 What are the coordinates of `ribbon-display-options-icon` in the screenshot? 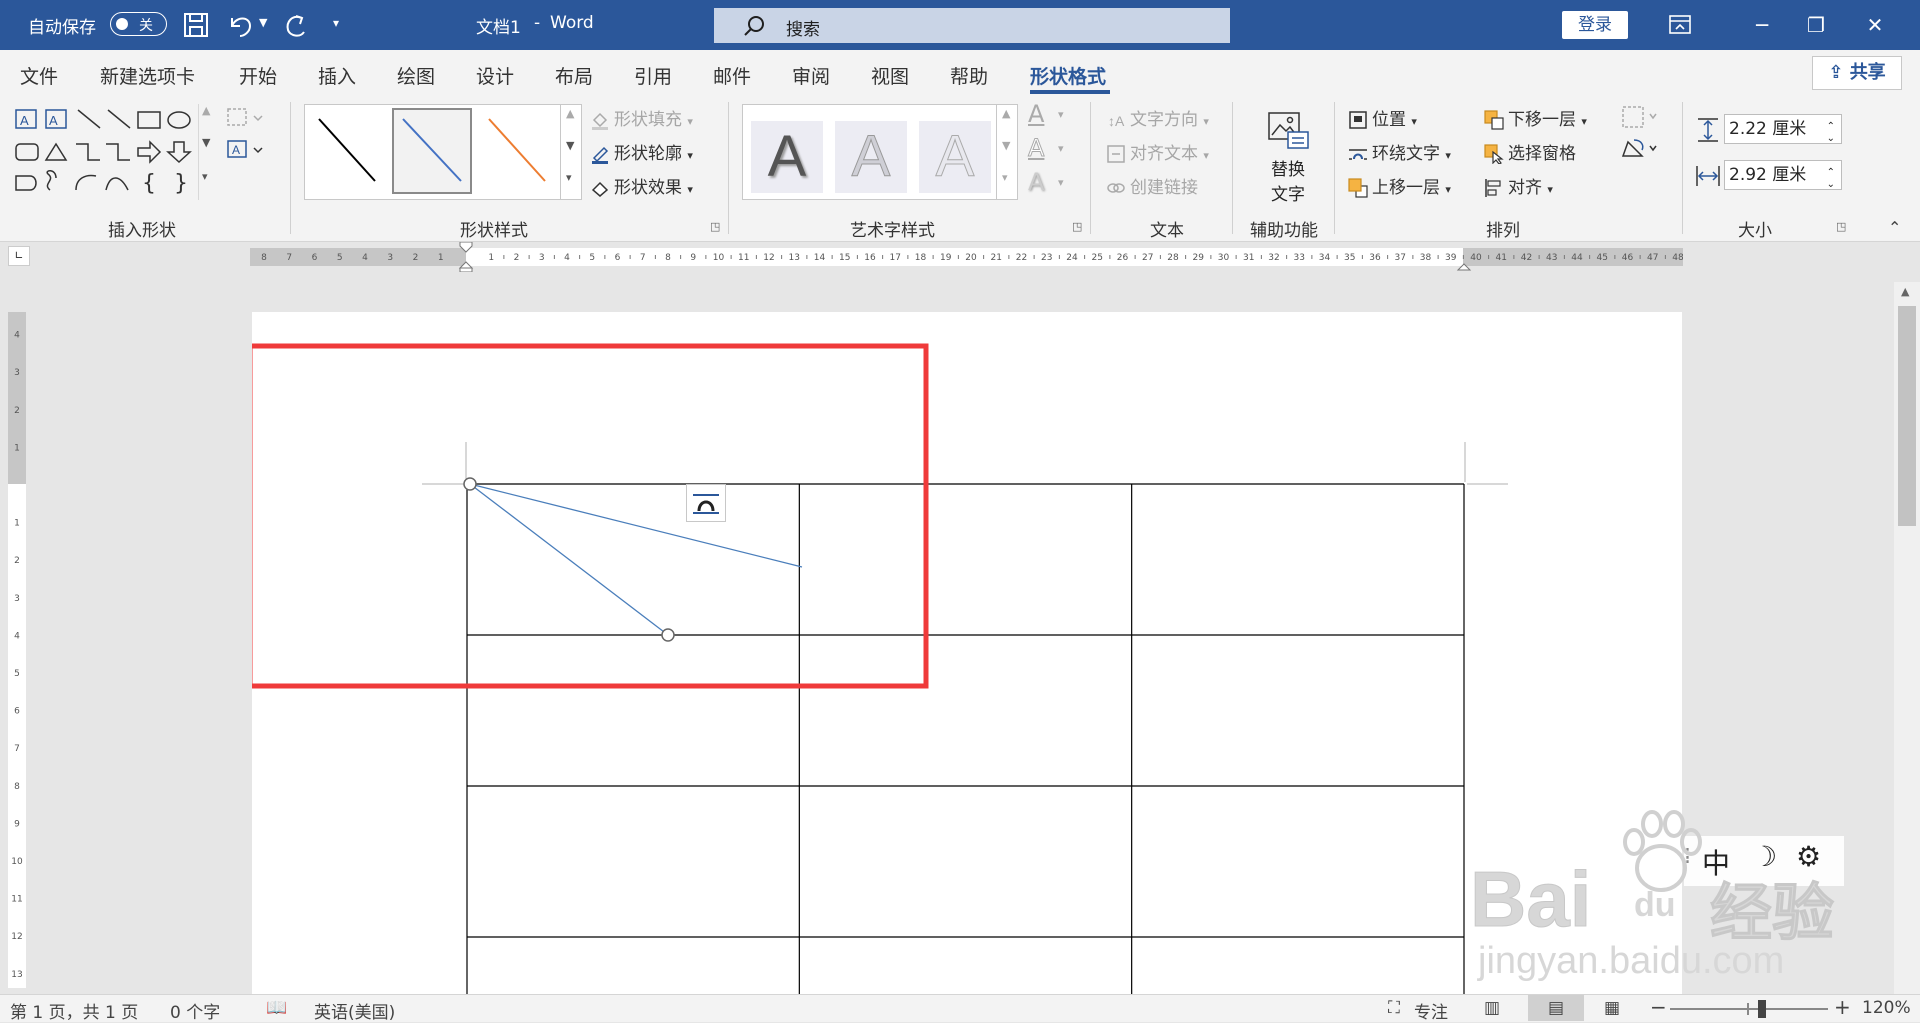 It's located at (1680, 25).